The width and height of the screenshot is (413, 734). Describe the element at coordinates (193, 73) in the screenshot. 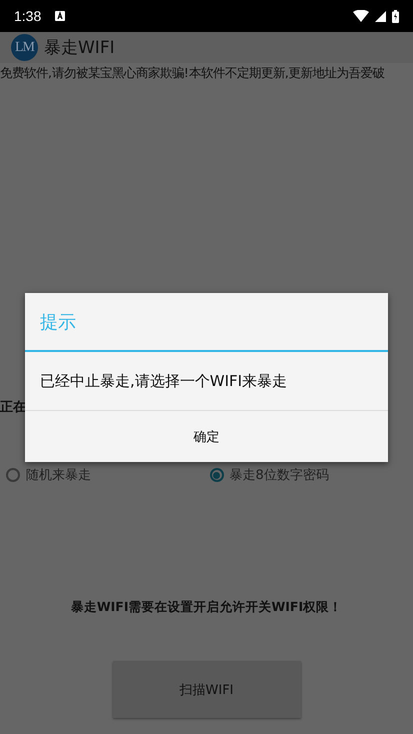

I see `notice-text: 免费软件,请勿被某宝黑心商家欺骗!本软件不定期更新,更新地址为吾爱破` at that location.